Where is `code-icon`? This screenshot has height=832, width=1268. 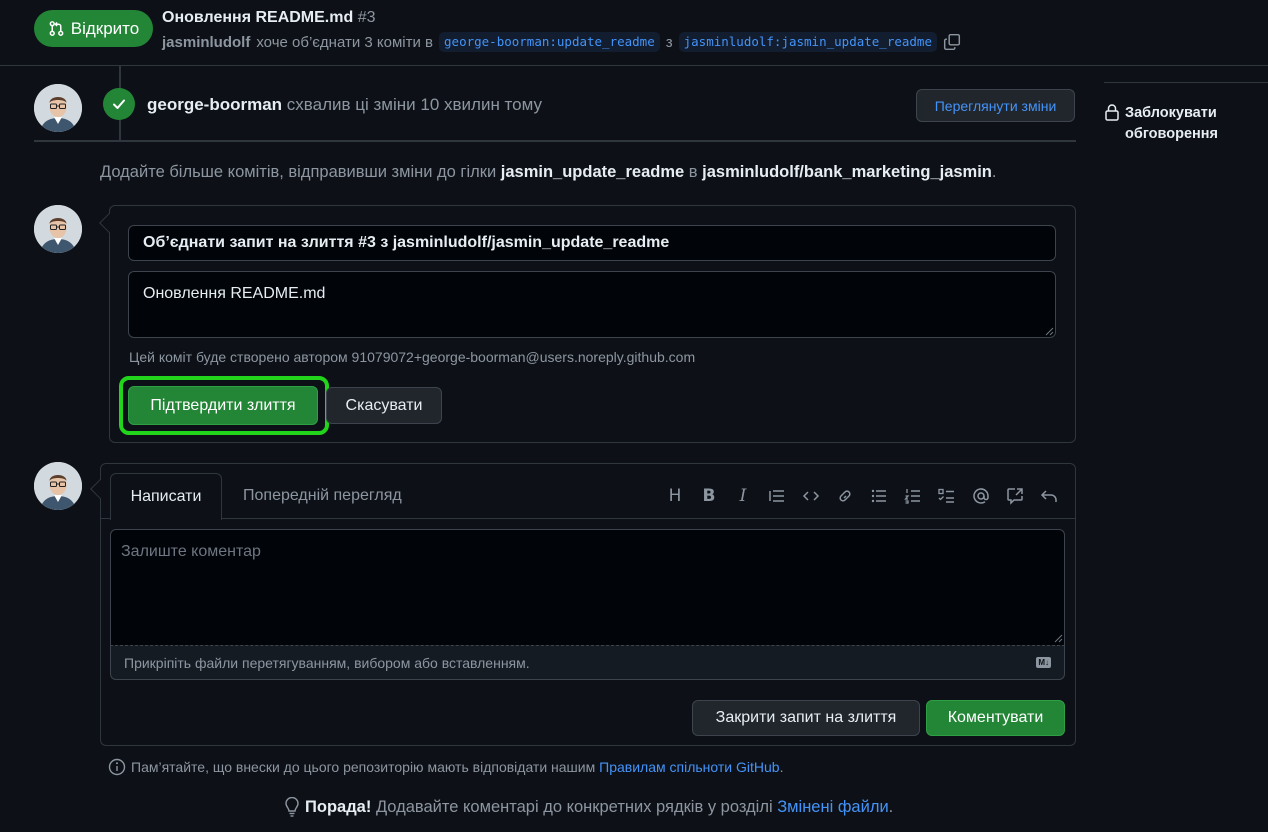
code-icon is located at coordinates (811, 496).